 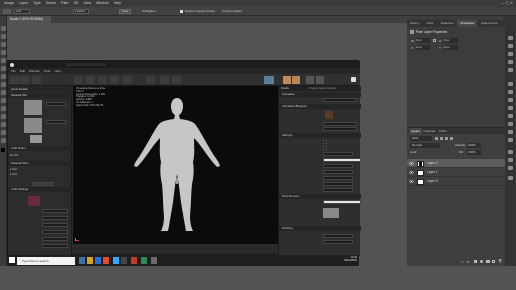 What do you see at coordinates (3, 116) in the screenshot?
I see `pen-tool-icon` at bounding box center [3, 116].